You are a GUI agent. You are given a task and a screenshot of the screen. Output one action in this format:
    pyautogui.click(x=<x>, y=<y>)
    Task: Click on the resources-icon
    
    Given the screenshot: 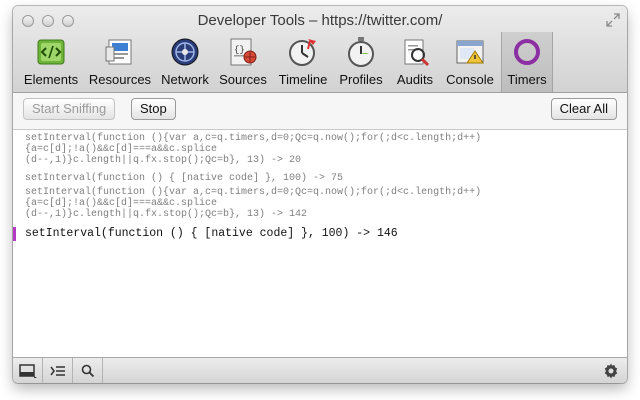 What is the action you would take?
    pyautogui.click(x=118, y=52)
    